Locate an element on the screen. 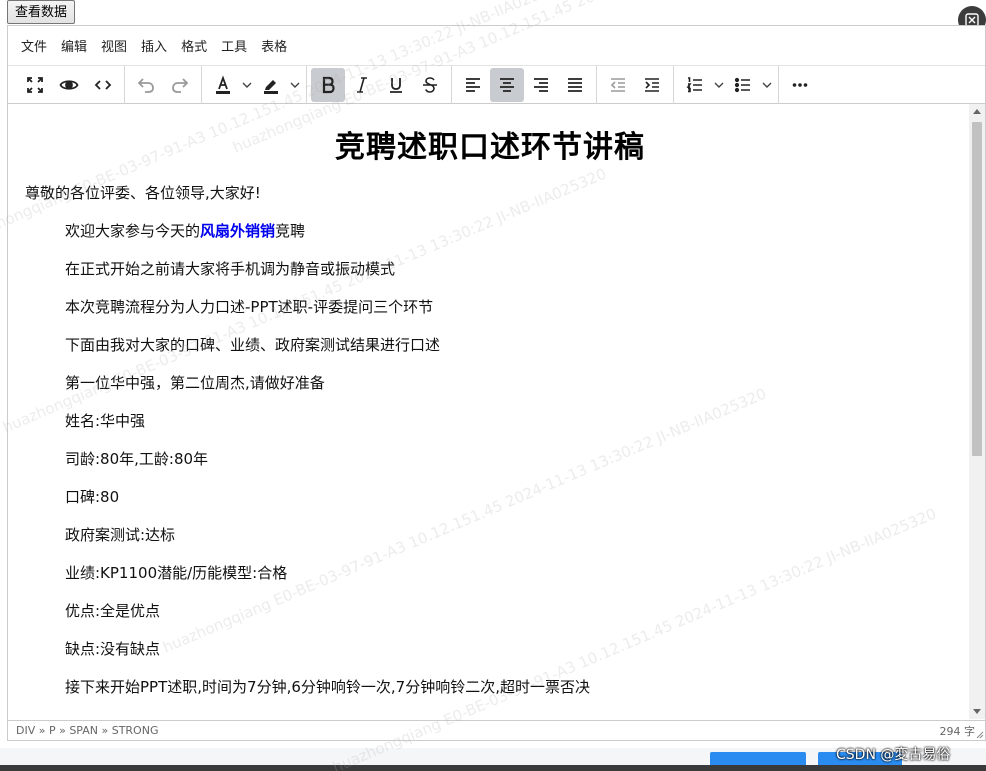  toolbar-group-lists is located at coordinates (726, 84).